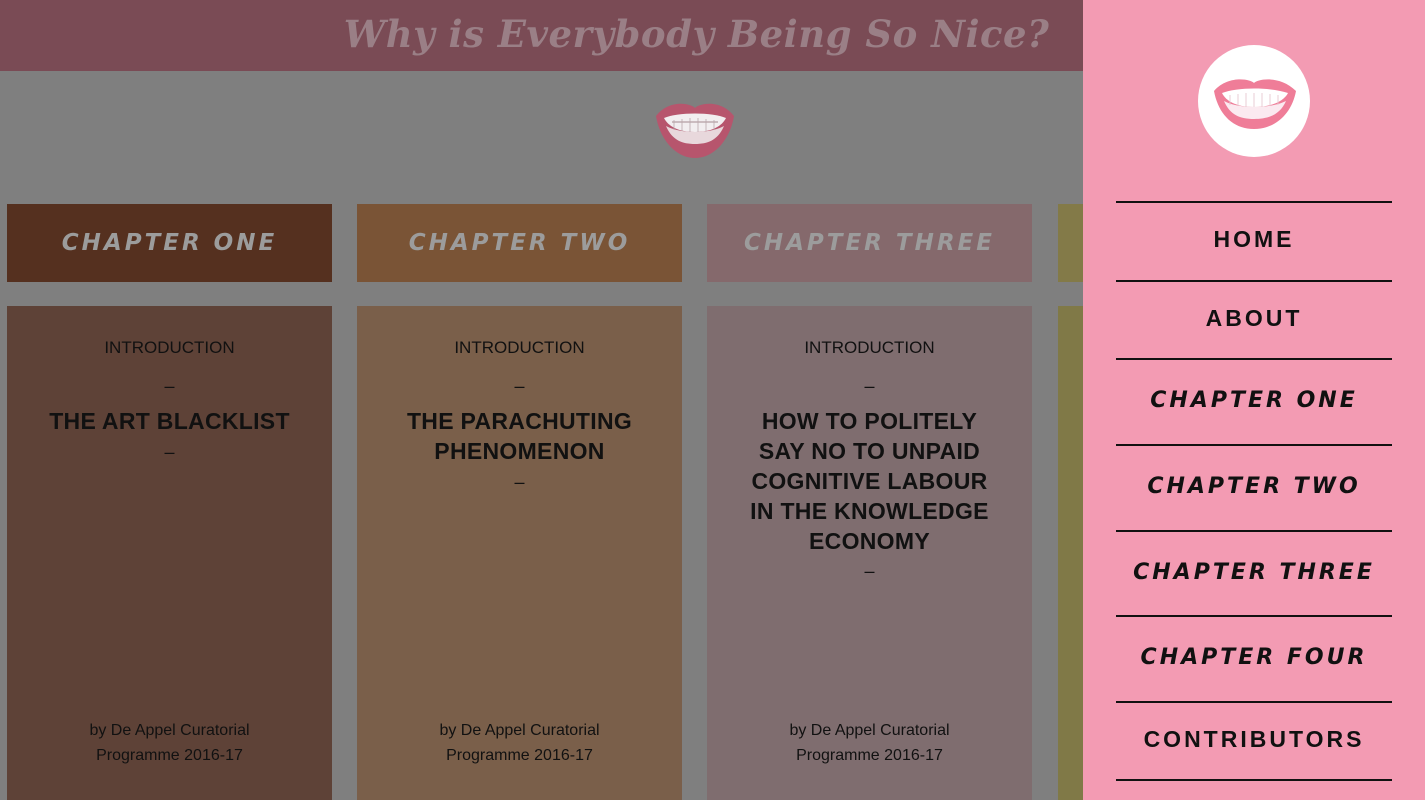 The width and height of the screenshot is (1425, 800). I want to click on card-title-line: IN THE KNOWLEDGE, so click(869, 511).